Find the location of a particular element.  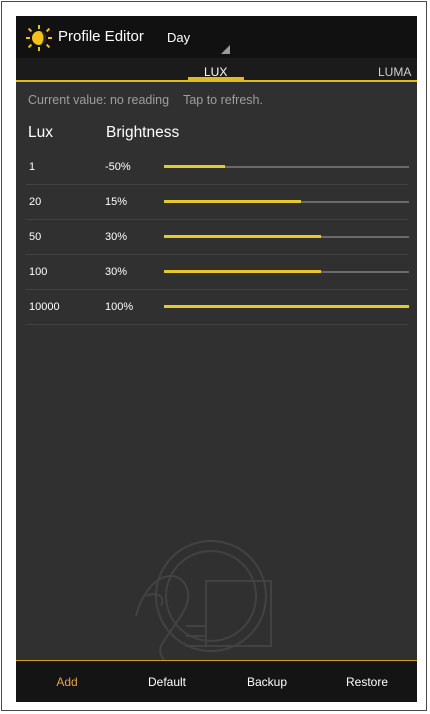

row-lux: 10000 is located at coordinates (44, 307).